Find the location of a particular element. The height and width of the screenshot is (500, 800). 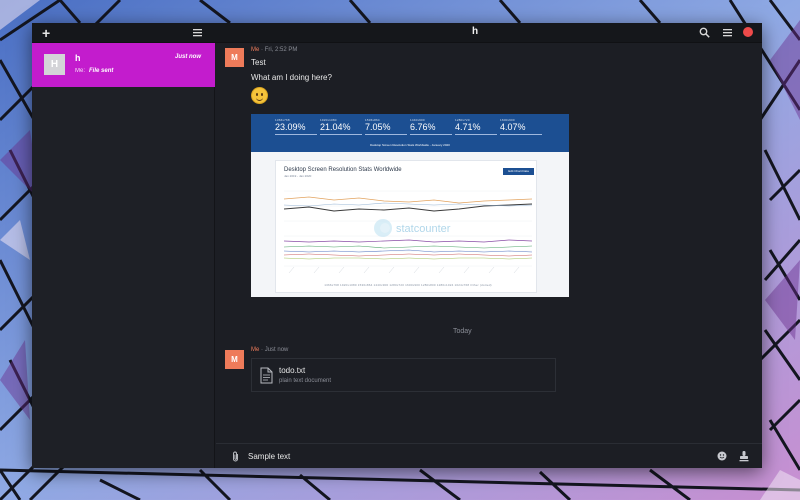

contact-avatar: H is located at coordinates (54, 64).